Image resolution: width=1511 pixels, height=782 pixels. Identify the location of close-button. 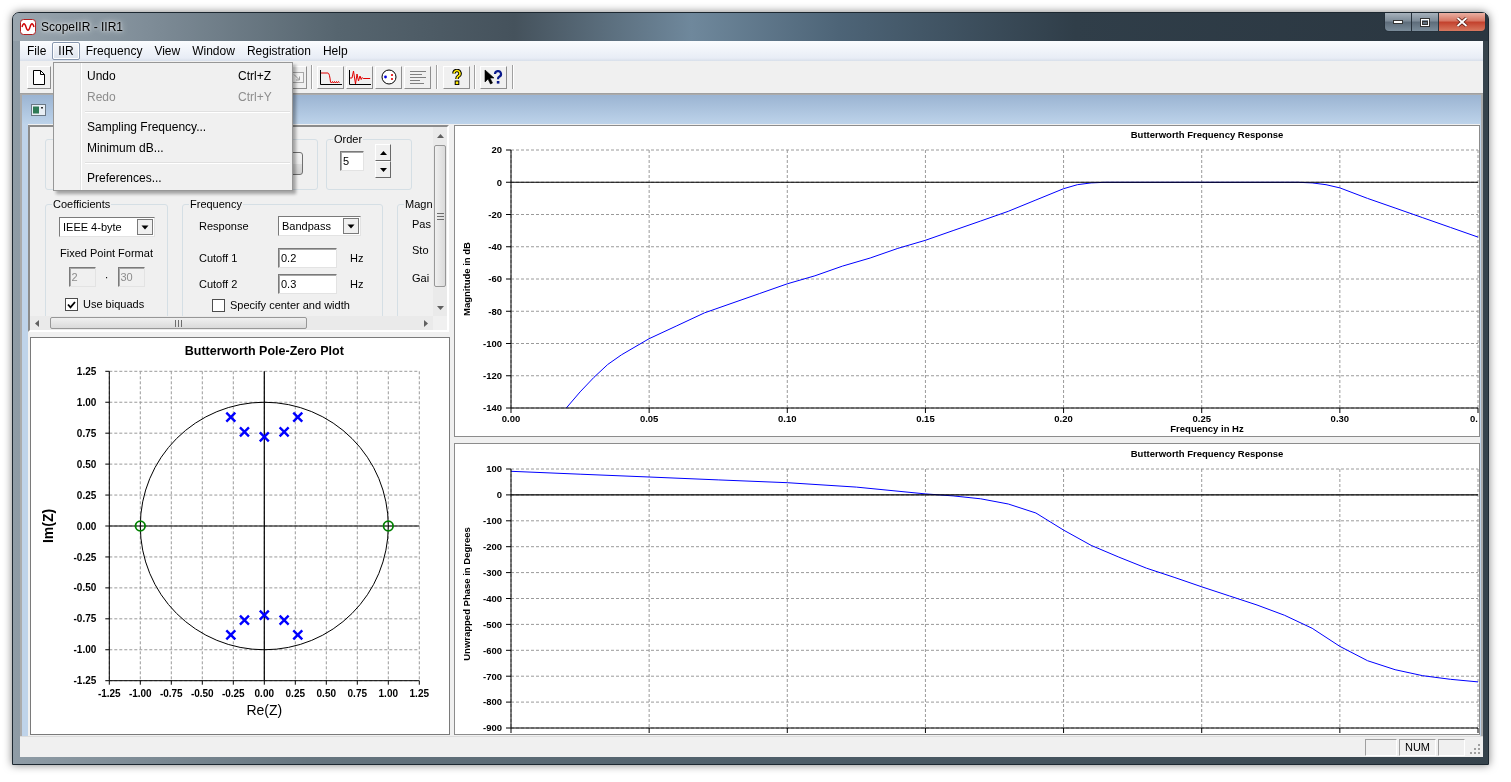
(1462, 22).